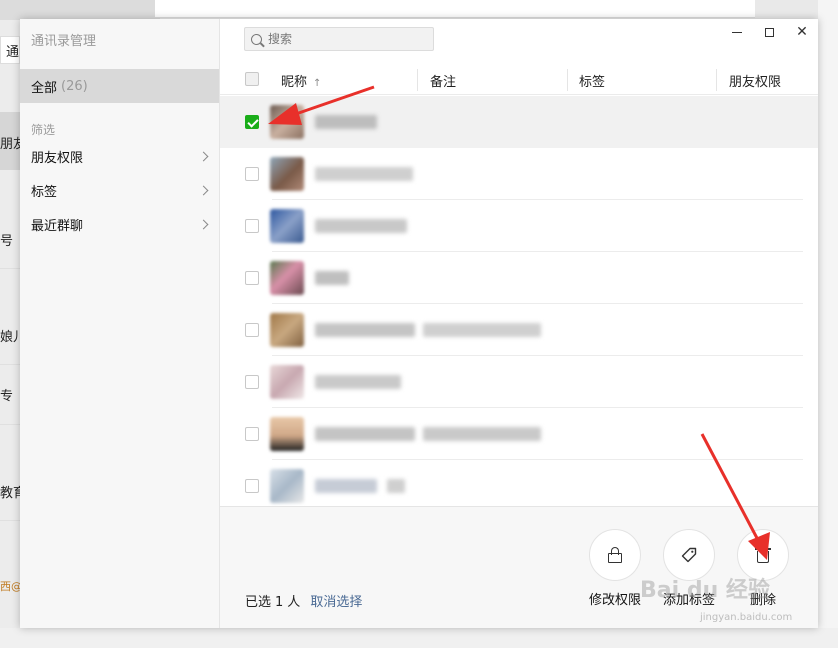  I want to click on search-icon, so click(256, 39).